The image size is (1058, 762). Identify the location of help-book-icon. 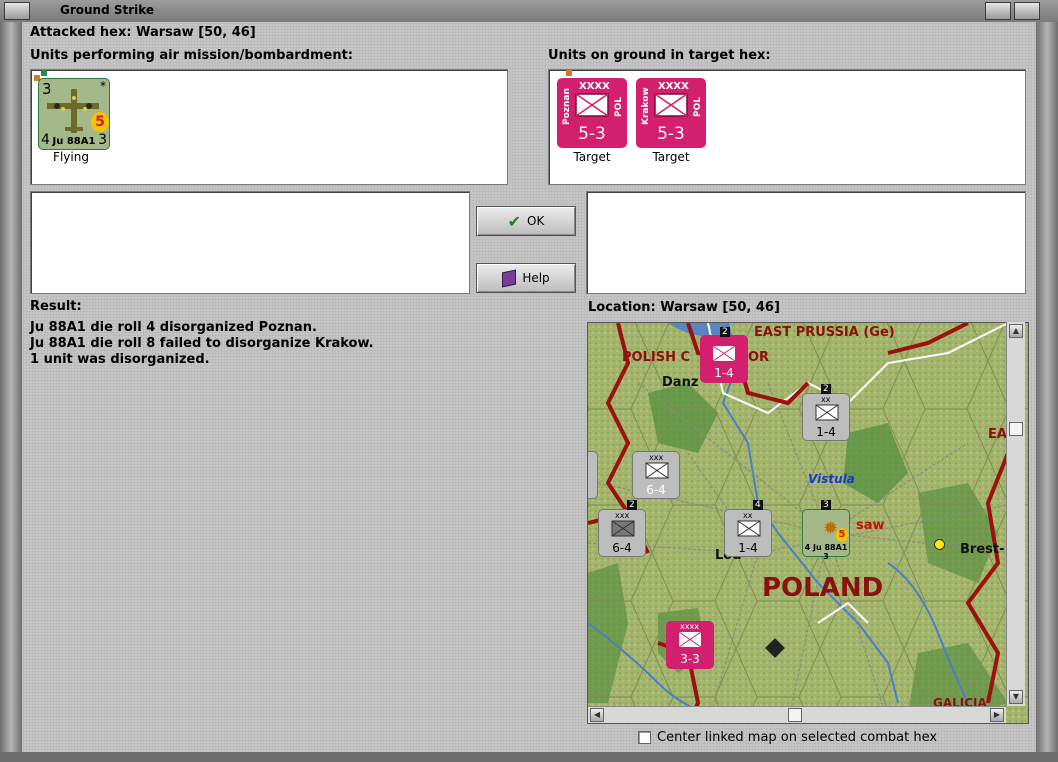
(509, 278).